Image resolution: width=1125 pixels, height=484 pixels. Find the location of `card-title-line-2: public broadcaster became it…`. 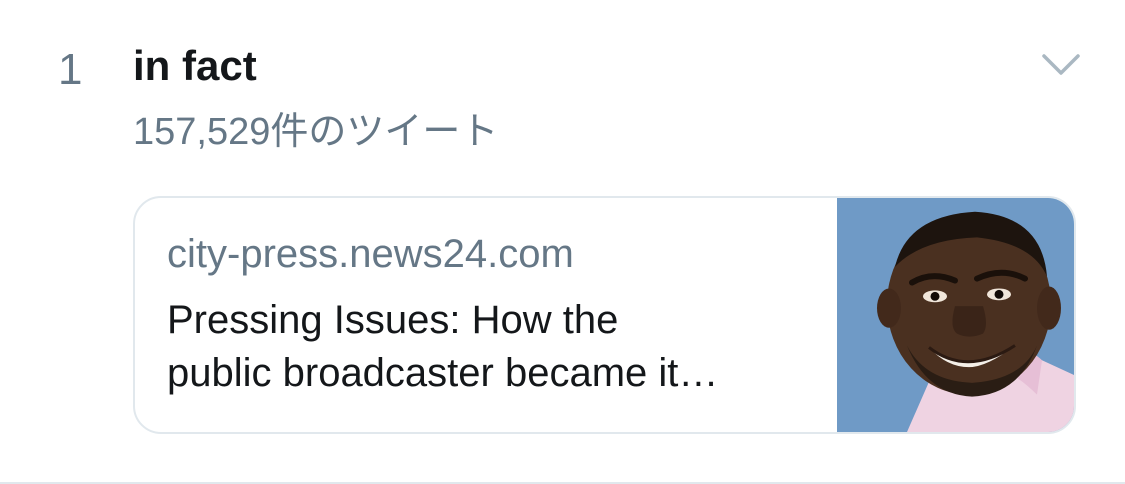

card-title-line-2: public broadcaster became it… is located at coordinates (443, 373).